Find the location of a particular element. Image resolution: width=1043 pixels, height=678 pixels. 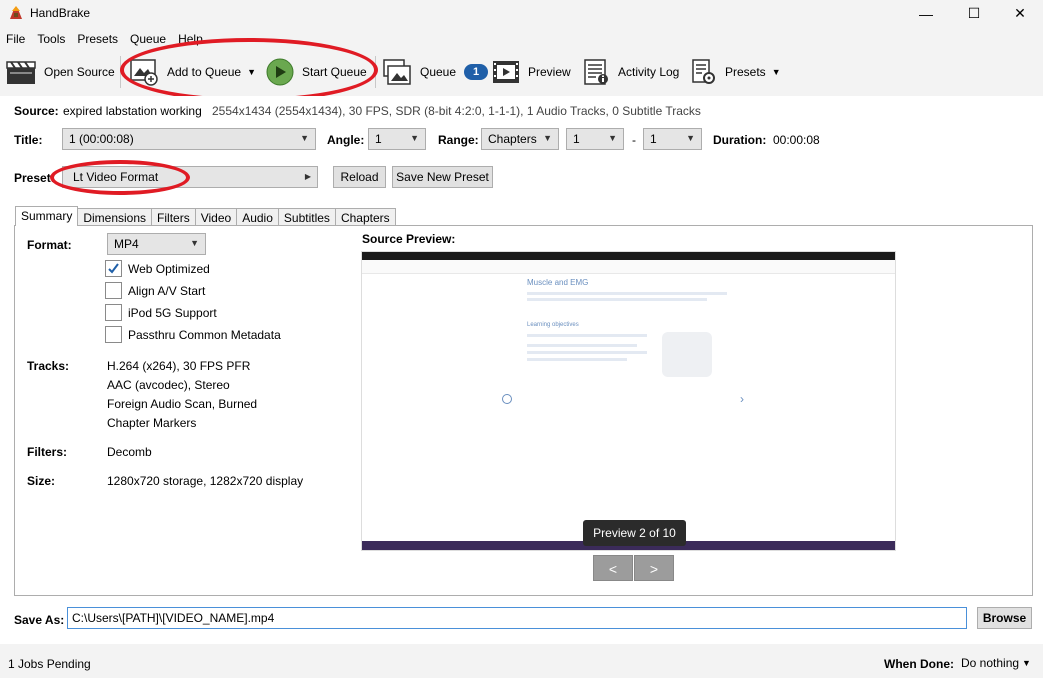

preview-button: Preview is located at coordinates (531, 72).